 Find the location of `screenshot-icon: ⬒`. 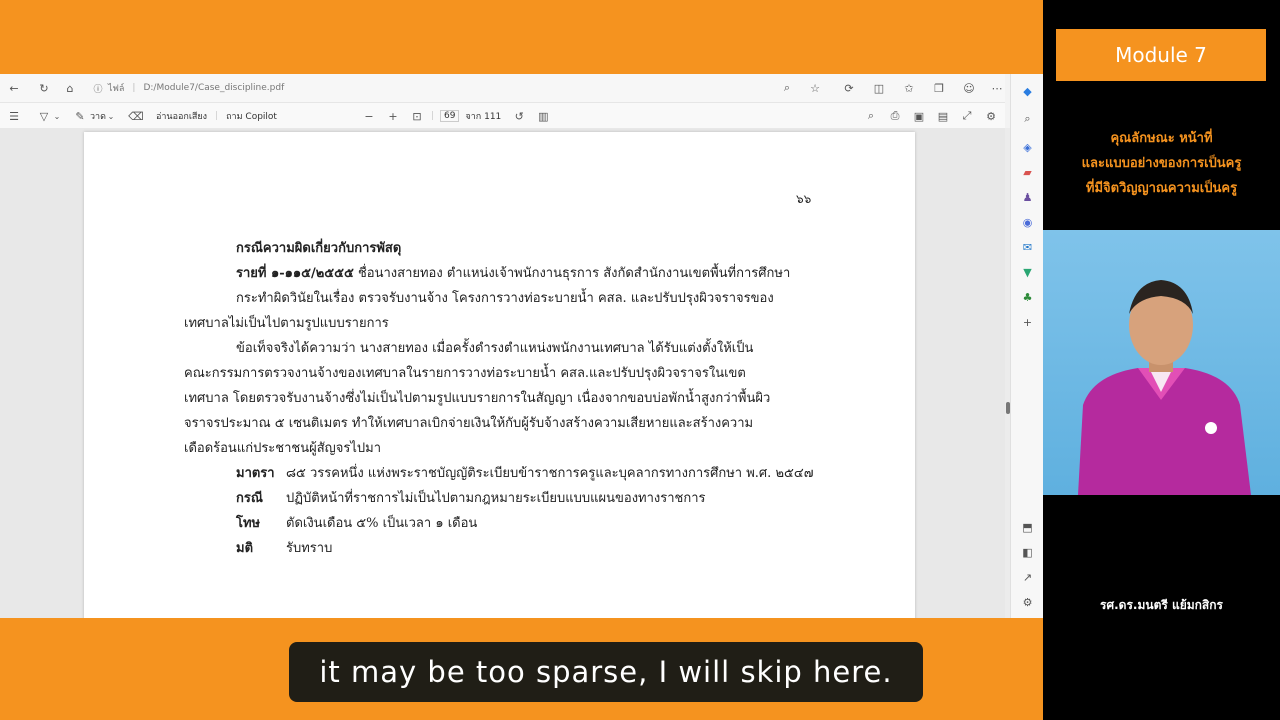

screenshot-icon: ⬒ is located at coordinates (1028, 527).